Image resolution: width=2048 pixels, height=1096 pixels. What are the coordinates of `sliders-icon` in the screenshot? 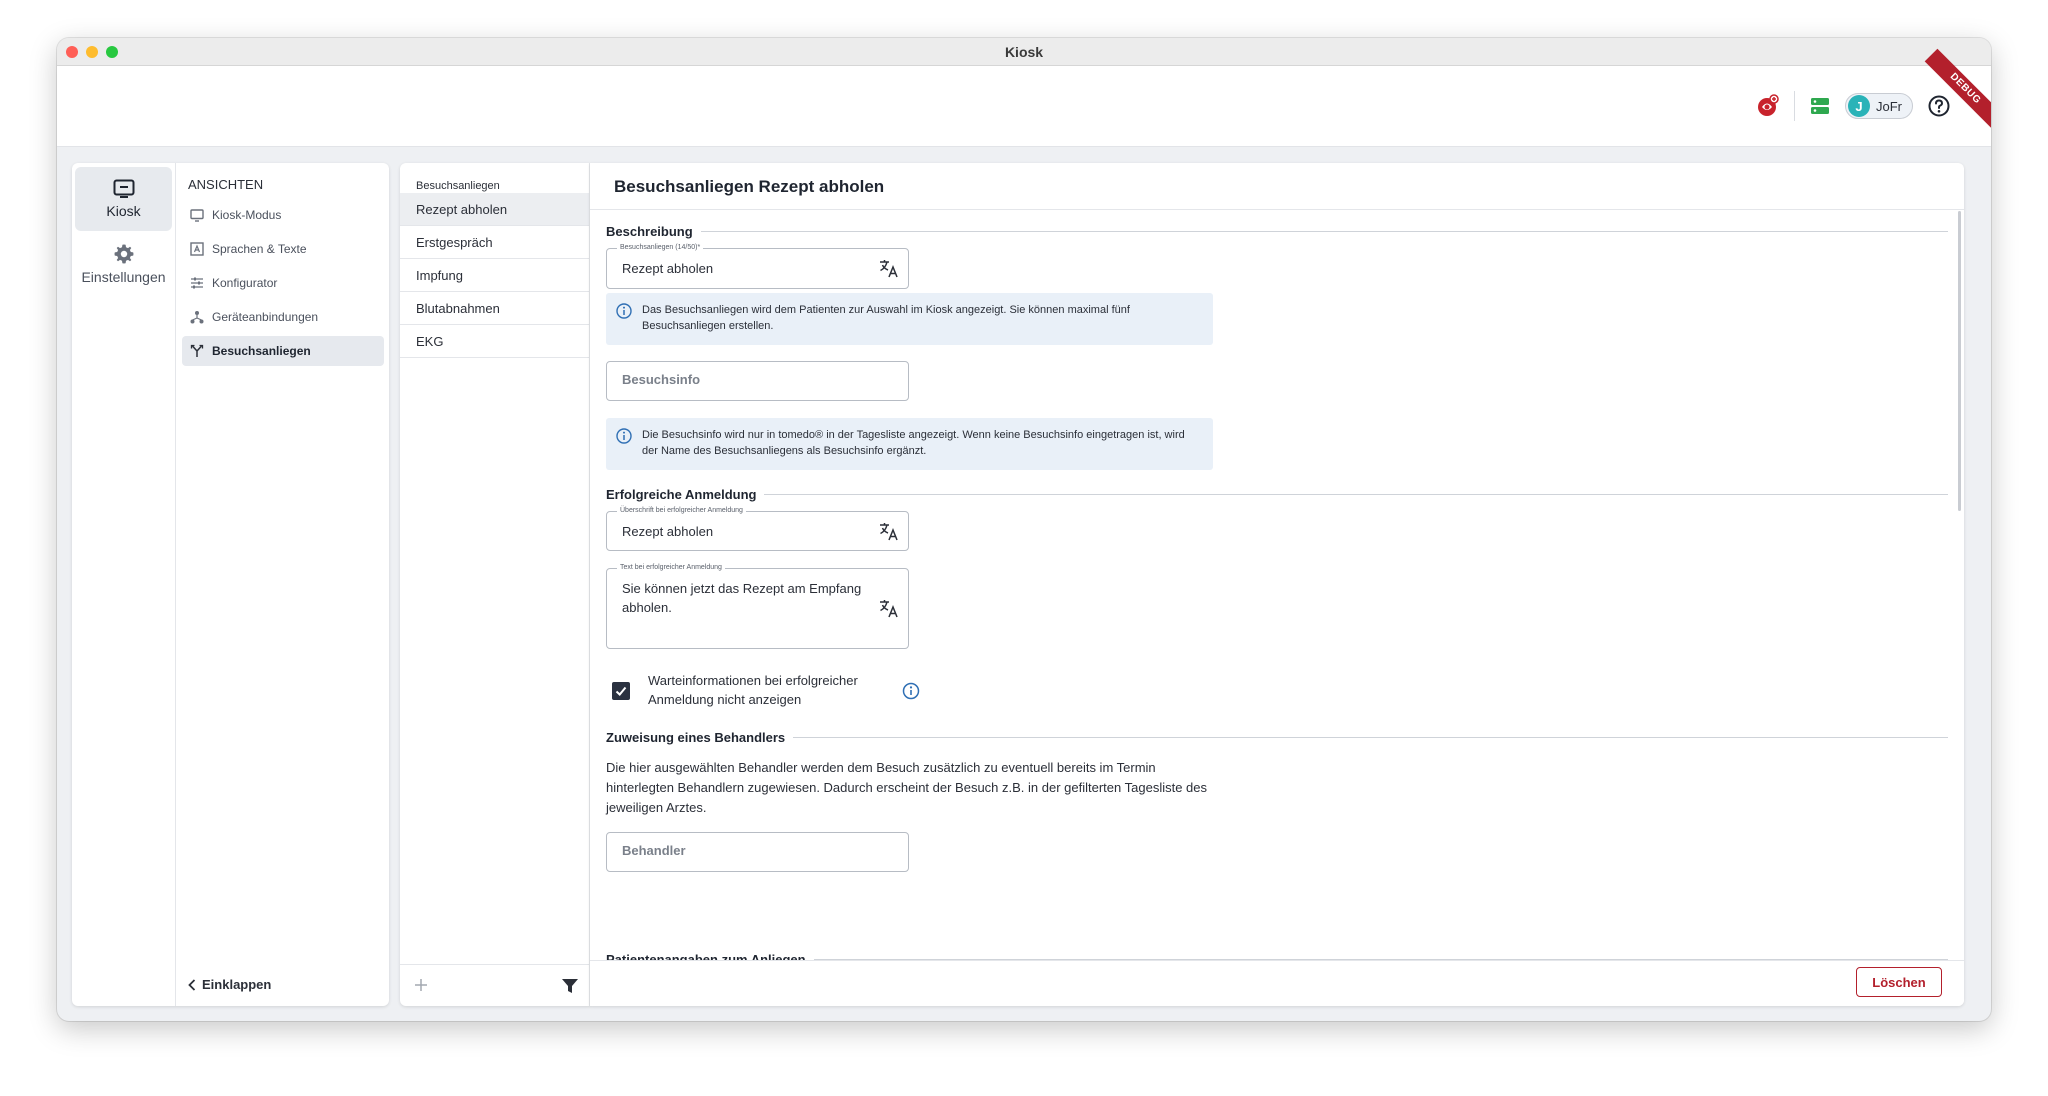 It's located at (197, 283).